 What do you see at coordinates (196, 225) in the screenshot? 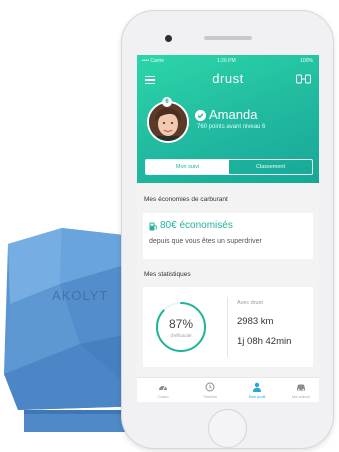
I see `savings-amount: 80€ économisés` at bounding box center [196, 225].